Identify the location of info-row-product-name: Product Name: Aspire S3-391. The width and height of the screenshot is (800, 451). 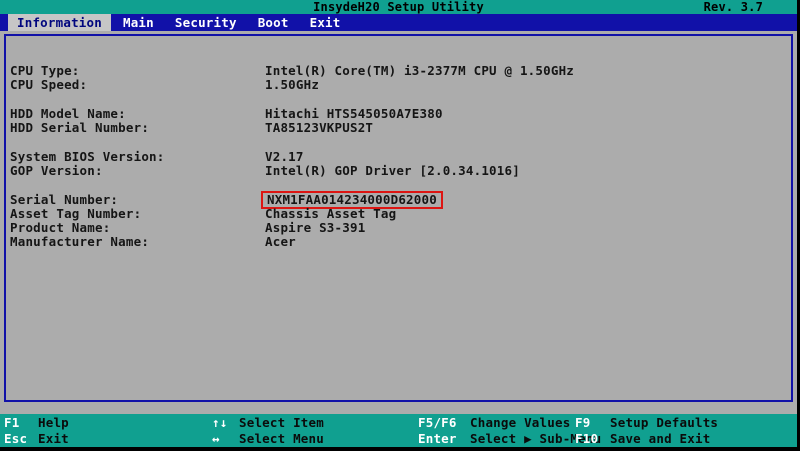
(400, 228).